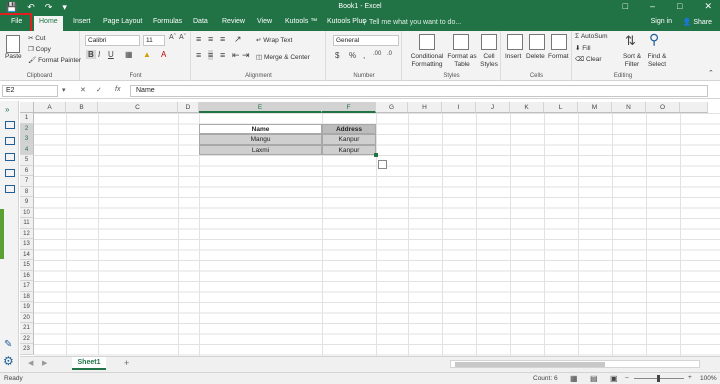  I want to click on align-bottom-icon: ≡, so click(222, 39).